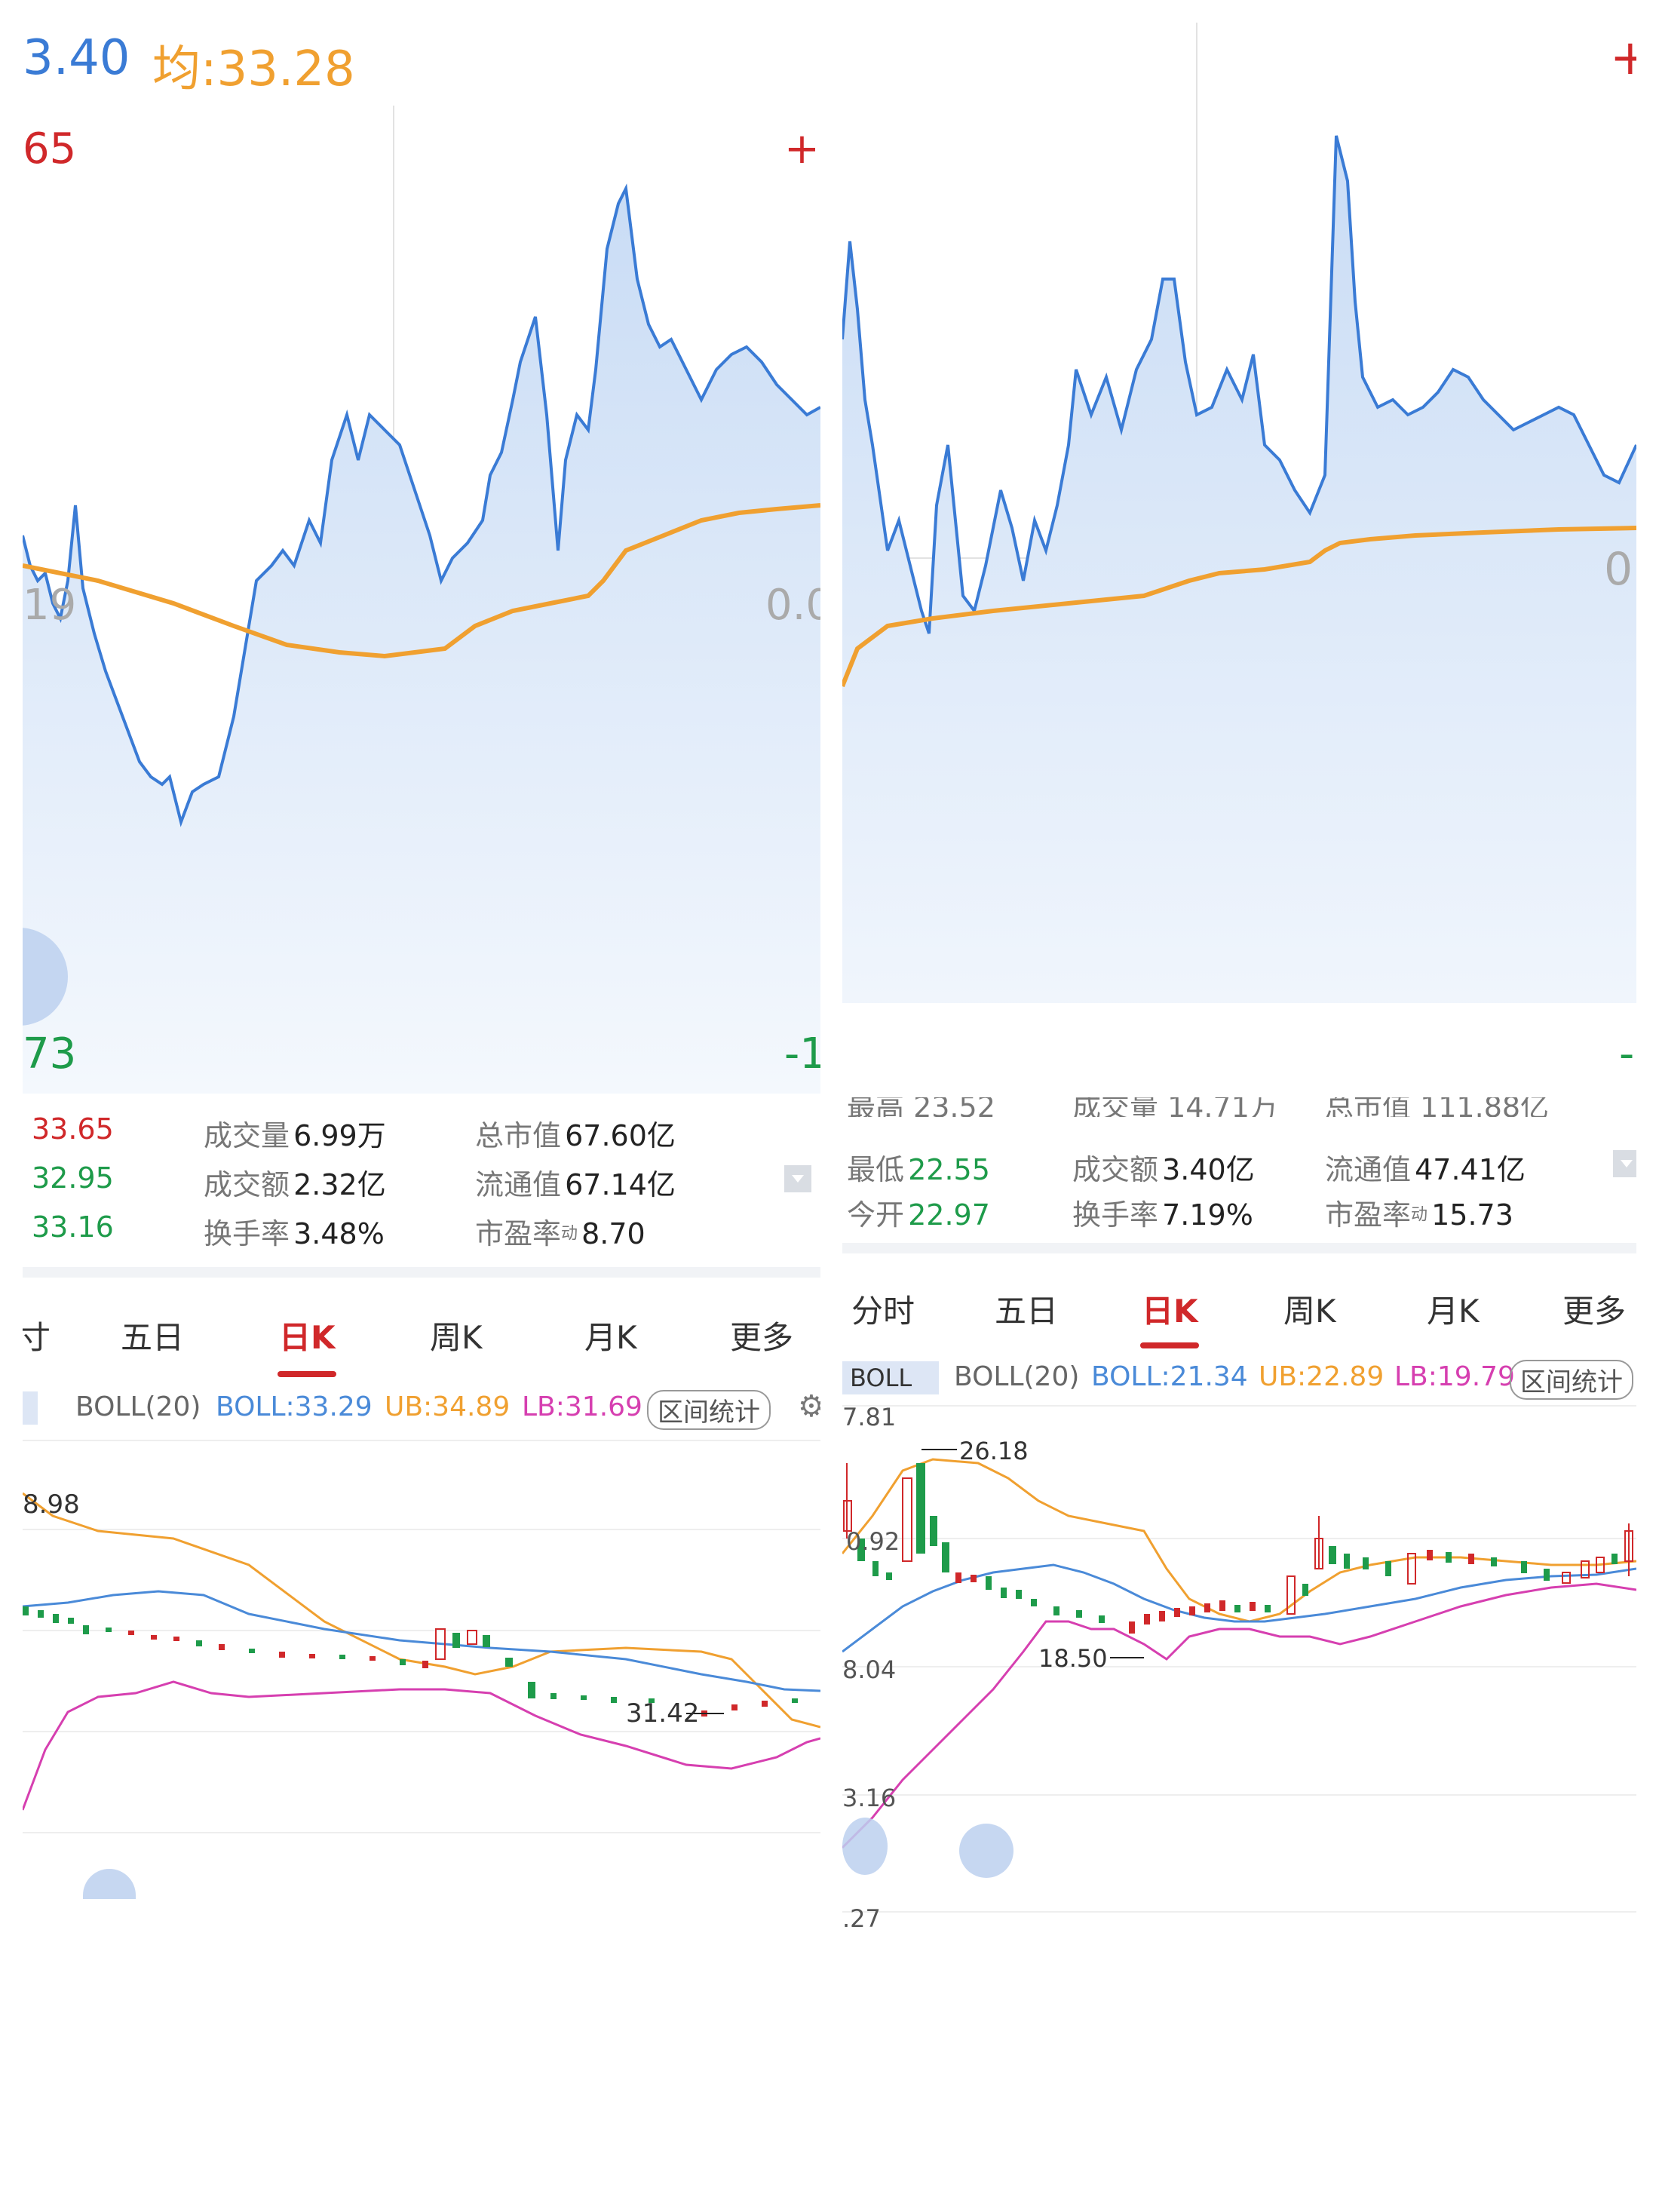 This screenshot has width=1659, height=2212. I want to click on kline-axis-label-3: 8.04, so click(870, 1669).